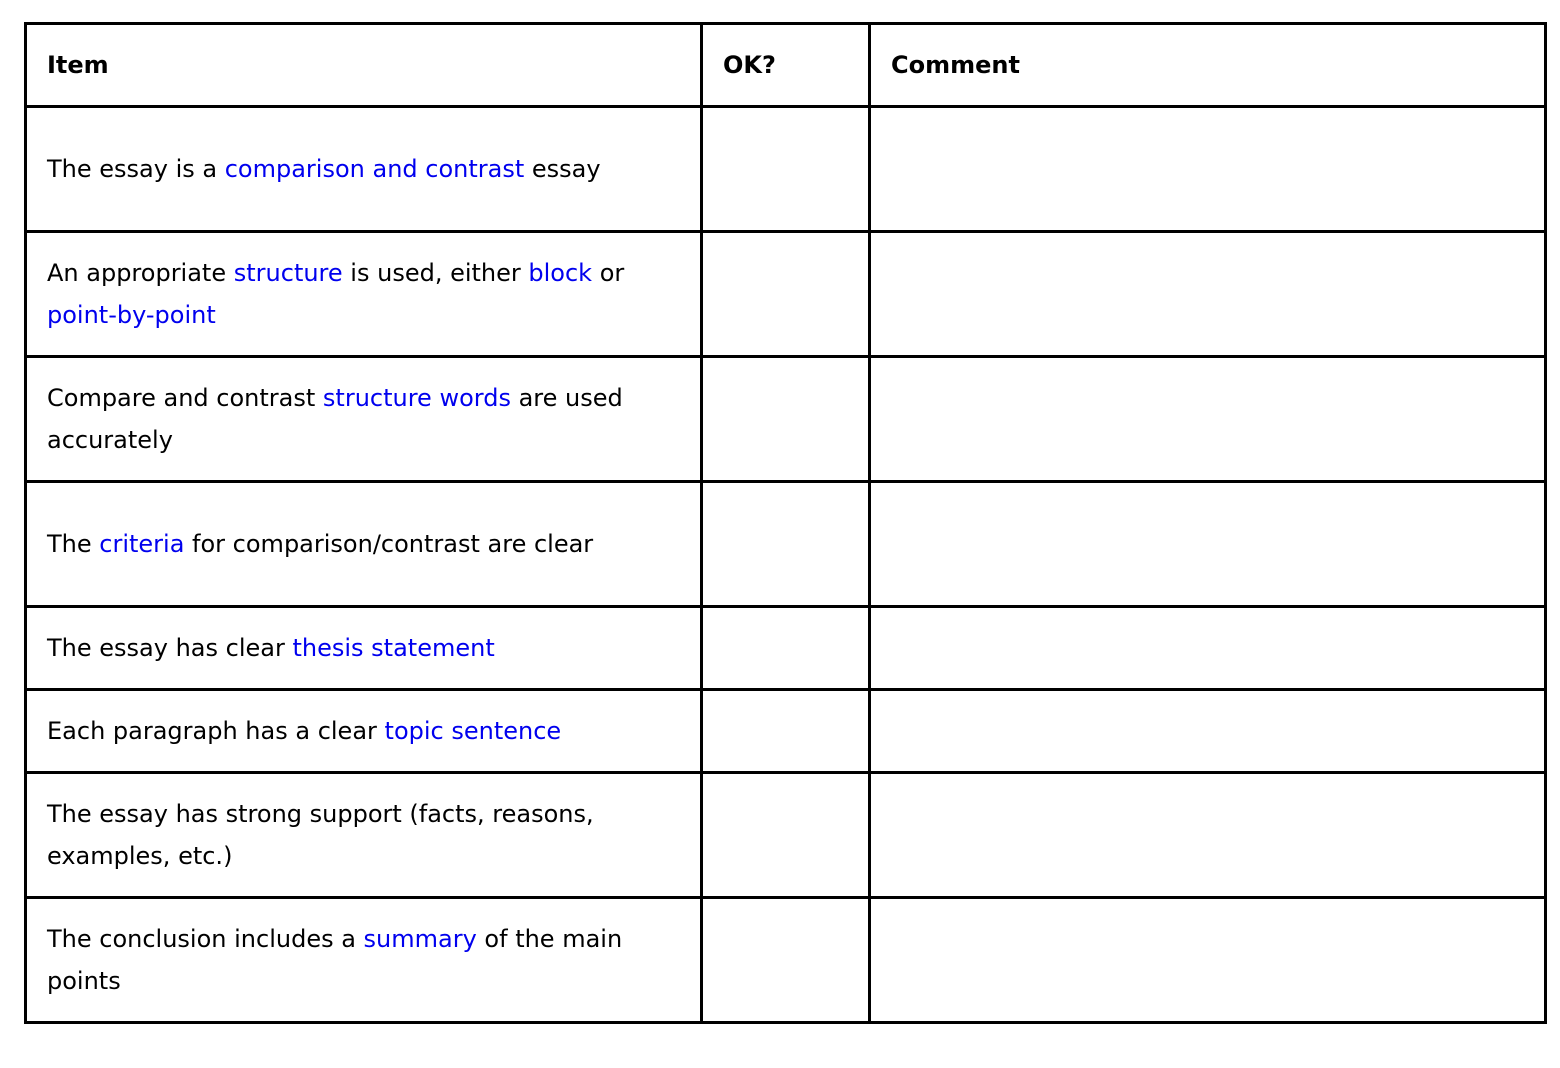  Describe the element at coordinates (473, 731) in the screenshot. I see `glossary-link: topic sentence` at that location.